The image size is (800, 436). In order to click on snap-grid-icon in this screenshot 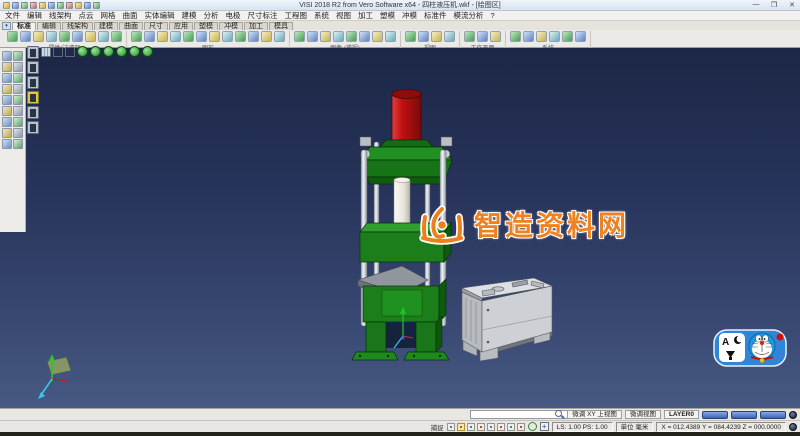, I will do `click(377, 36)`.